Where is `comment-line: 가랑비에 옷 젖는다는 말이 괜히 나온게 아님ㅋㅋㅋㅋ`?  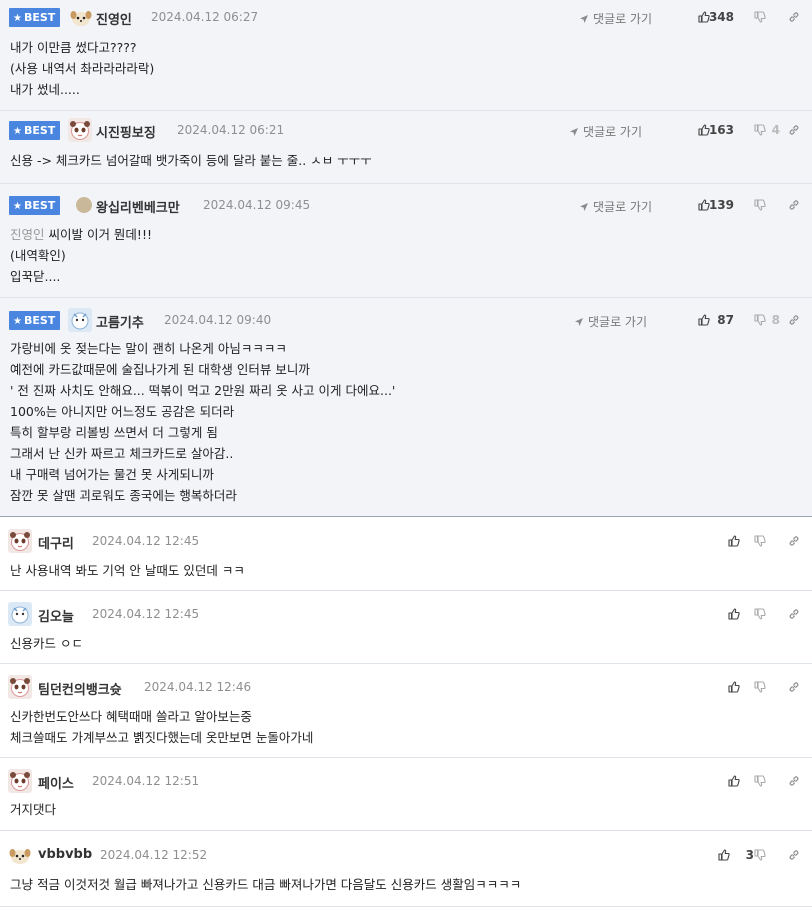
comment-line: 가랑비에 옷 젖는다는 말이 괜히 나온게 아님ㅋㅋㅋㅋ is located at coordinates (406, 348).